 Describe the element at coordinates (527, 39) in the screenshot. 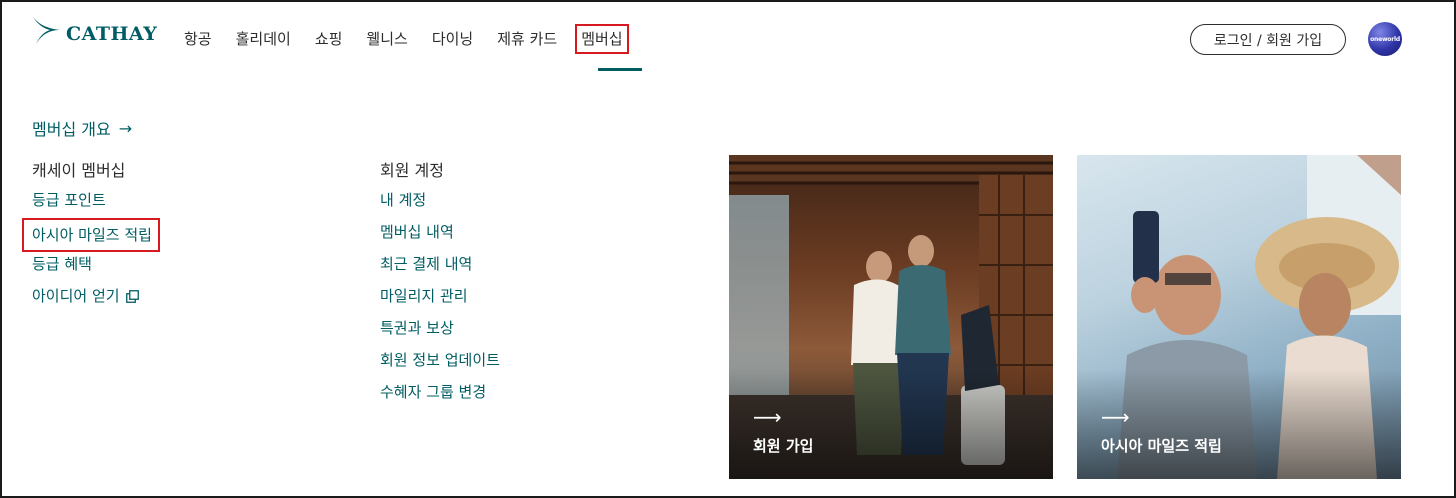

I see `nav-item-credit-card: 제휴 카드` at that location.